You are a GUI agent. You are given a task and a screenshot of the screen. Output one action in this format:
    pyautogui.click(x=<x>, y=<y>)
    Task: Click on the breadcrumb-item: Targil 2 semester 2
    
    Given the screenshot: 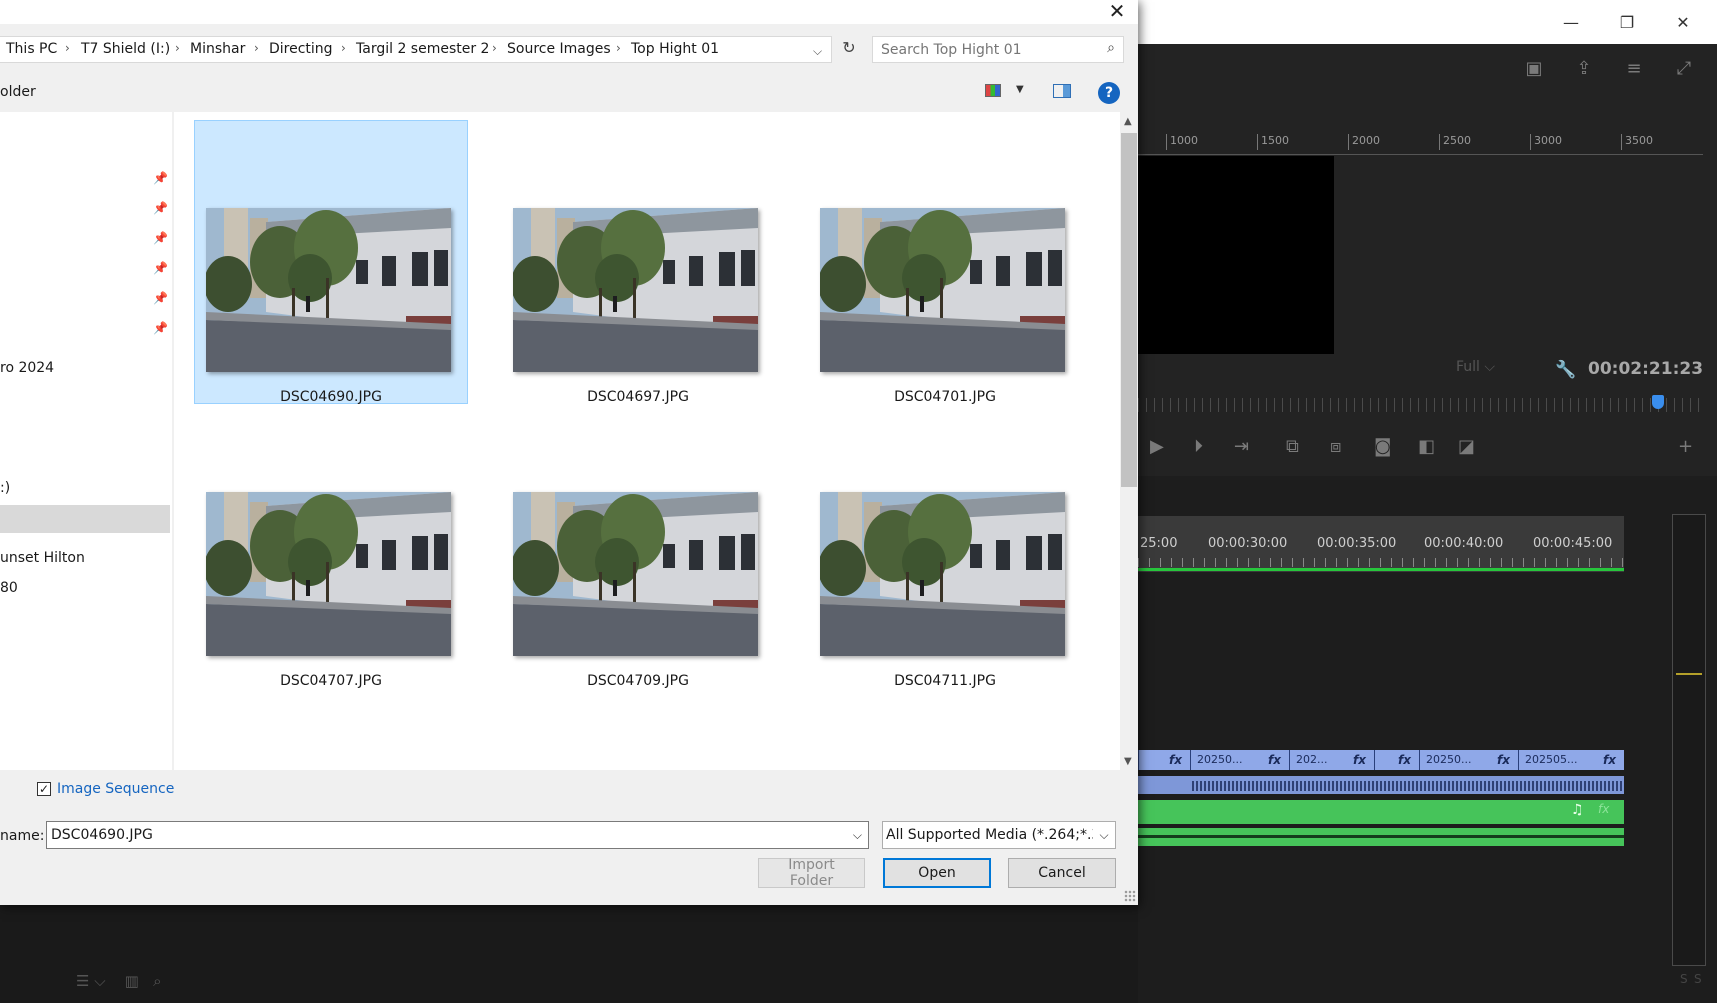 What is the action you would take?
    pyautogui.click(x=422, y=49)
    